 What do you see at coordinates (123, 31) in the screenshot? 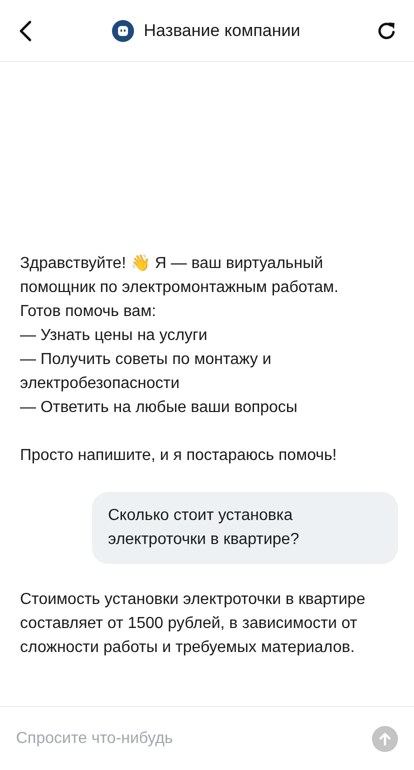
I see `bot-avatar-icon` at bounding box center [123, 31].